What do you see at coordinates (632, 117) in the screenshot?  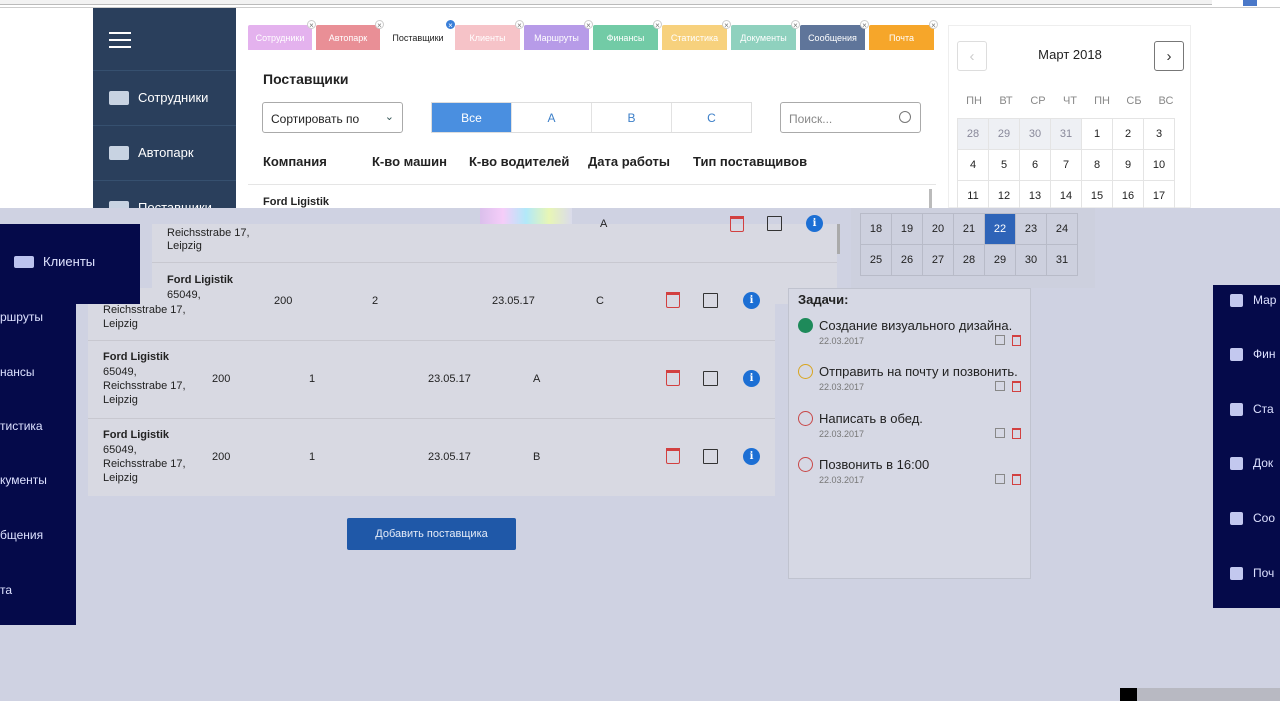 I see `filter-b: B` at bounding box center [632, 117].